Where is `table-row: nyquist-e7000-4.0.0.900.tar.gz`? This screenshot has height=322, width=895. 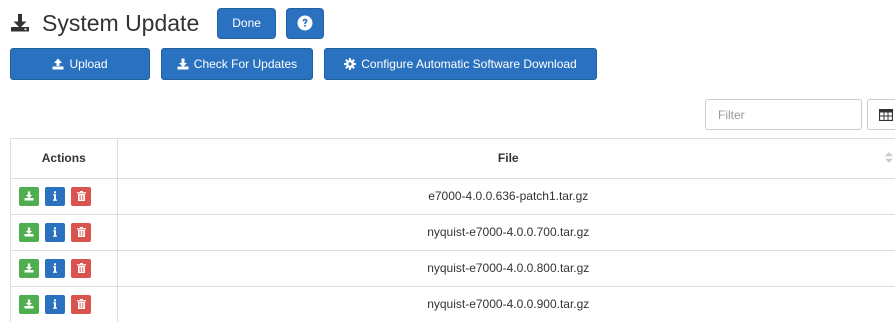
table-row: nyquist-e7000-4.0.0.900.tar.gz is located at coordinates (453, 304).